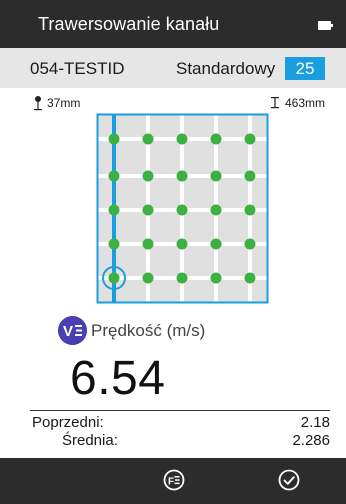 This screenshot has height=504, width=346. Describe the element at coordinates (305, 103) in the screenshot. I see `right-distance: 463mm` at that location.